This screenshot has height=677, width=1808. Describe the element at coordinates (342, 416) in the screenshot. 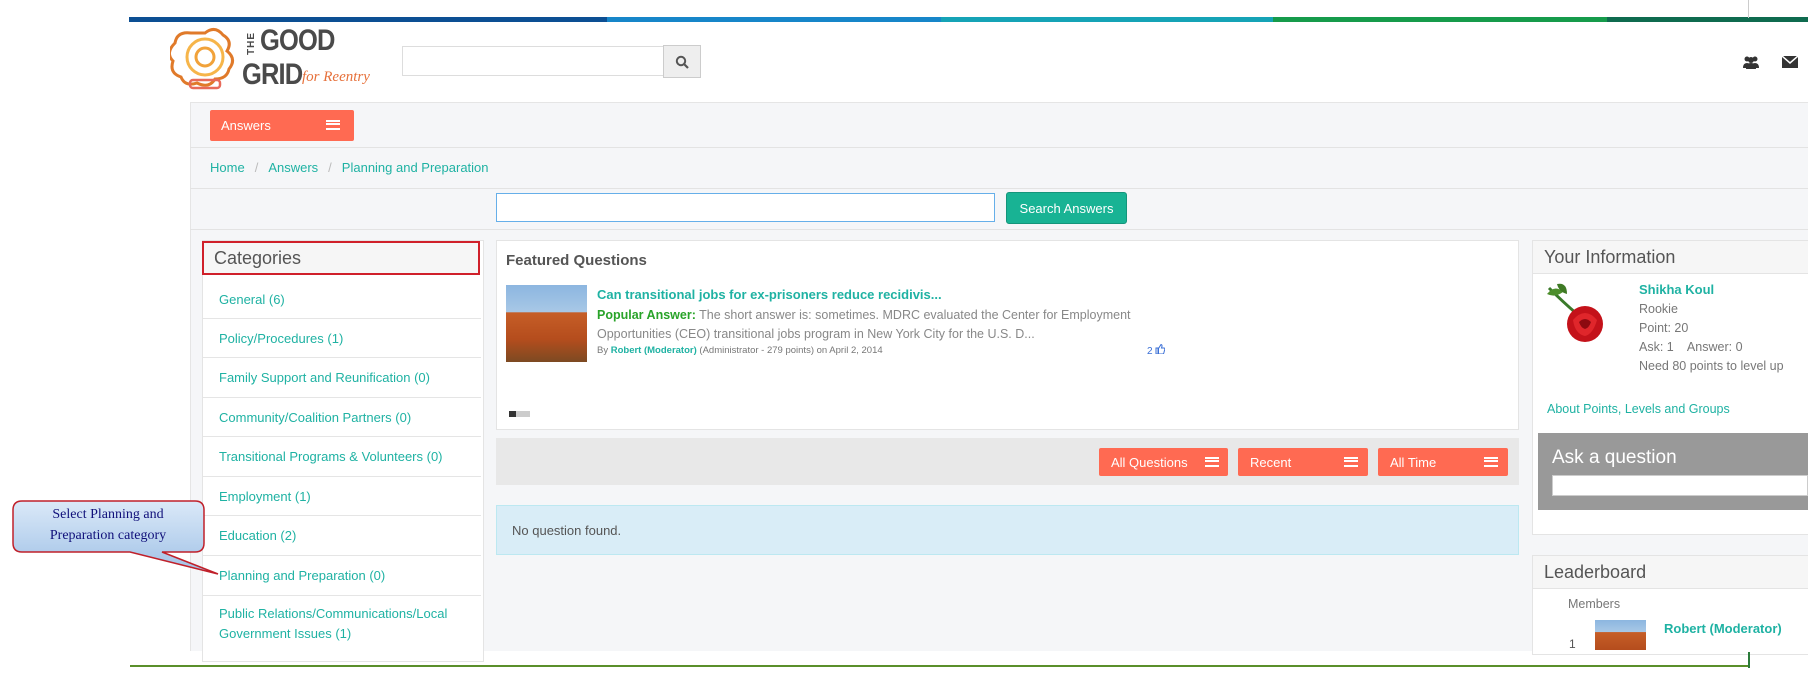

I see `category-community-partners: Community/Coalition Partners (0)` at that location.